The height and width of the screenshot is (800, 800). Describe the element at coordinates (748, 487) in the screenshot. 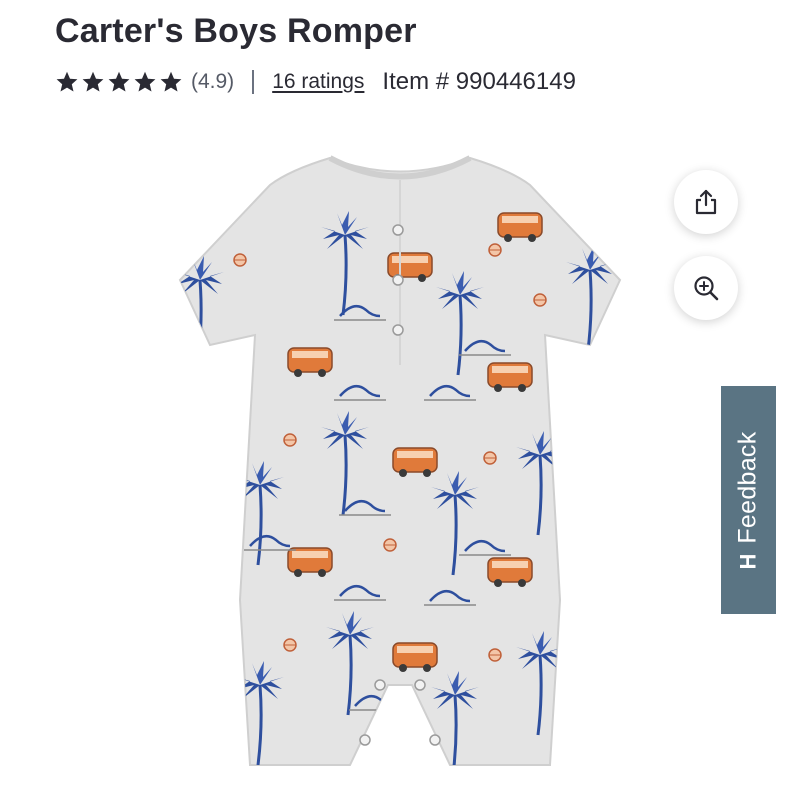

I see `feedback-label: Feedback` at that location.